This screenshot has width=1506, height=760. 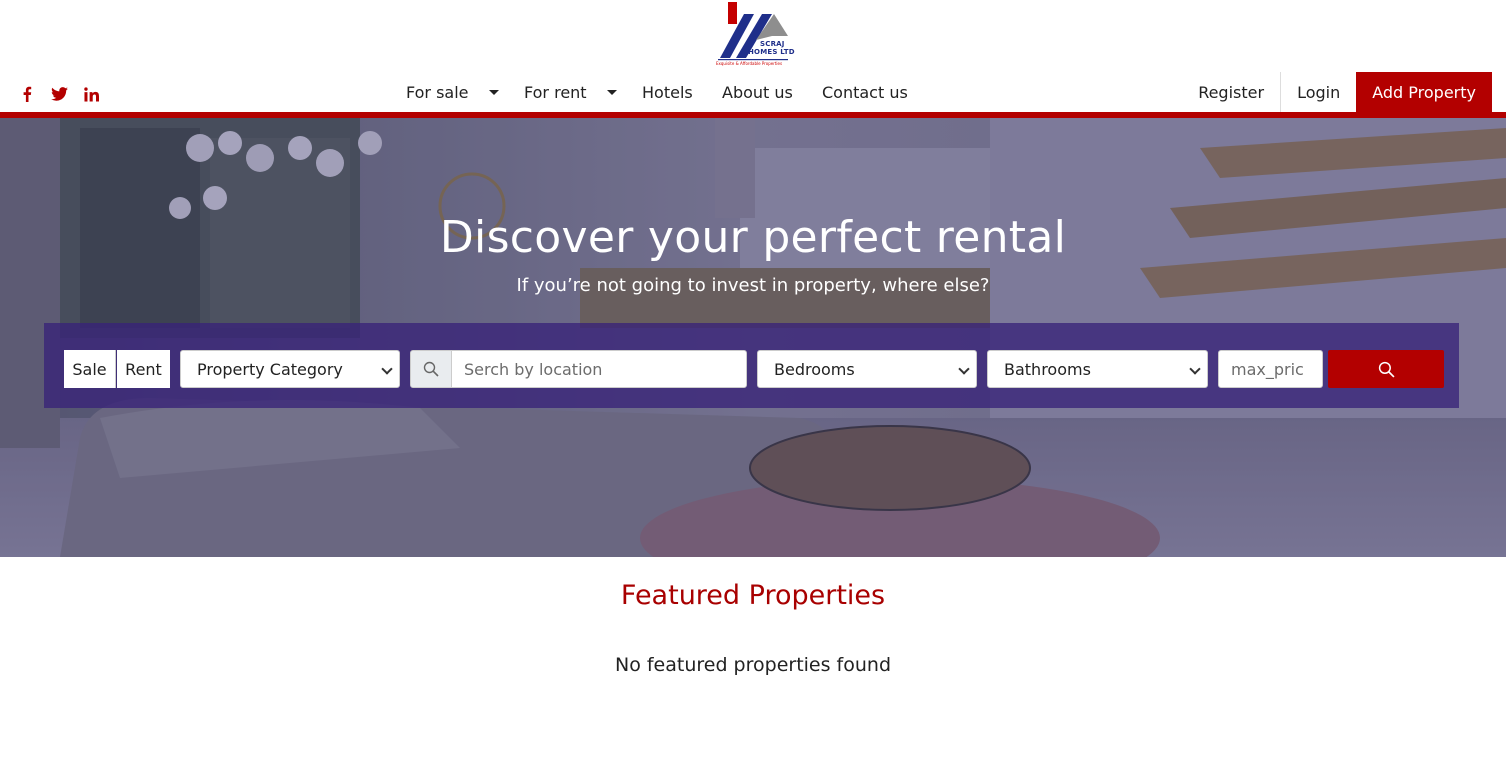 What do you see at coordinates (143, 369) in the screenshot?
I see `rent-toggle: Rent` at bounding box center [143, 369].